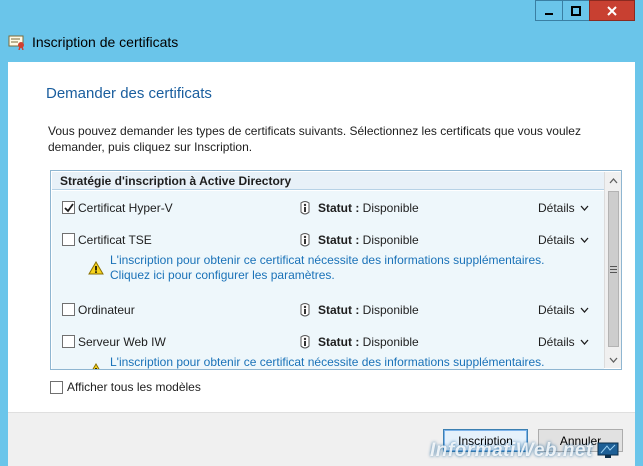  What do you see at coordinates (549, 13) in the screenshot?
I see `minimize-icon` at bounding box center [549, 13].